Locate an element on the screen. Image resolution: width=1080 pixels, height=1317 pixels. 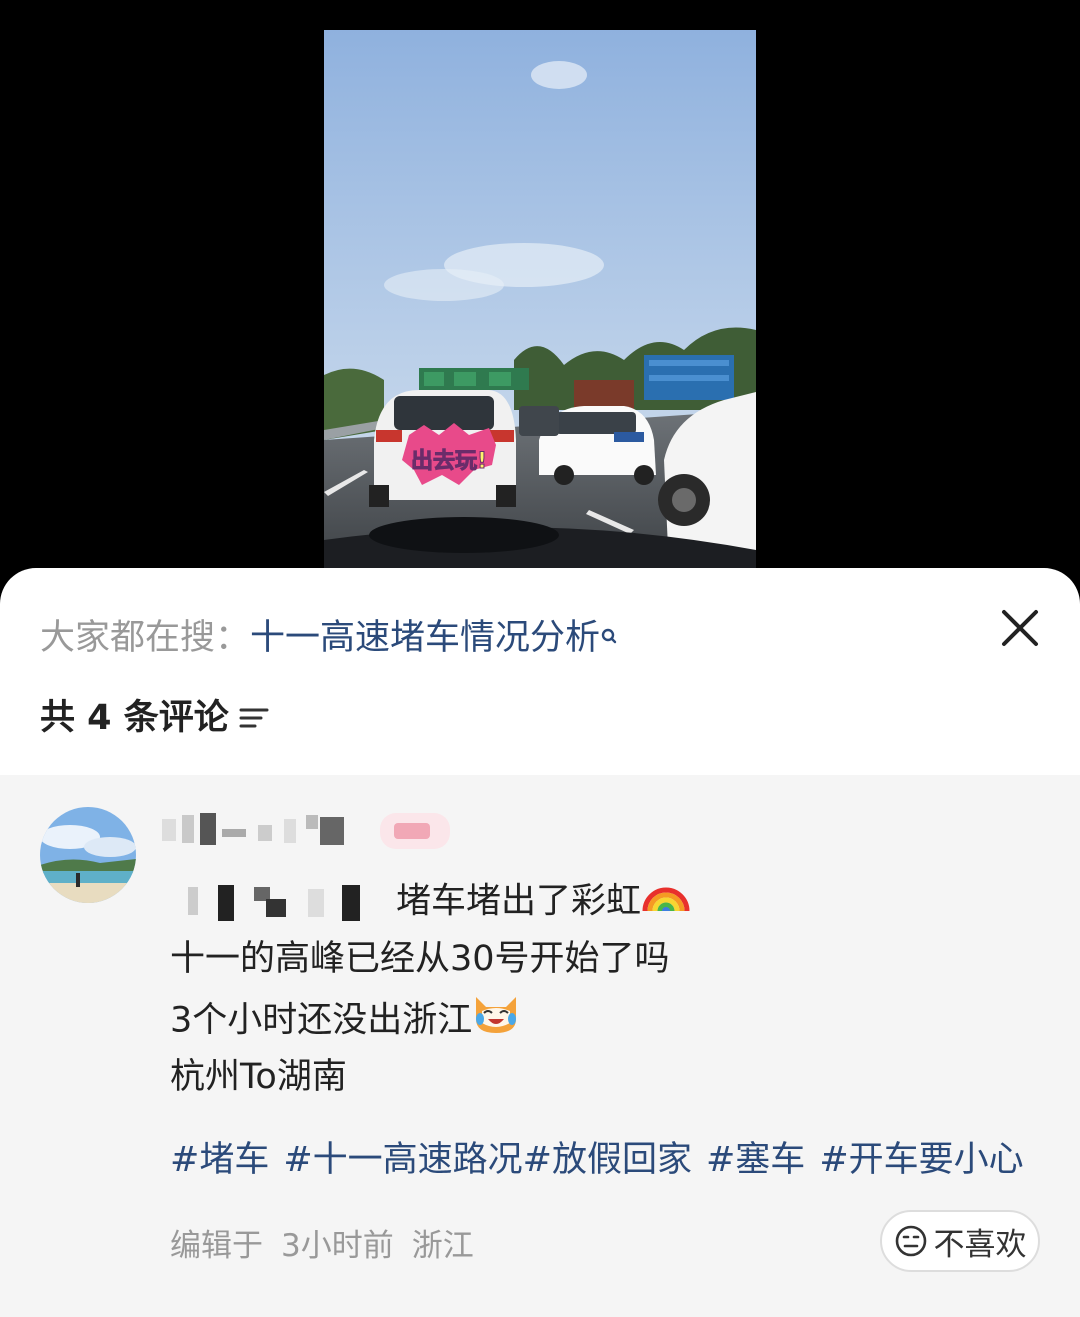
laughing-cat-emoji is located at coordinates (496, 1021).